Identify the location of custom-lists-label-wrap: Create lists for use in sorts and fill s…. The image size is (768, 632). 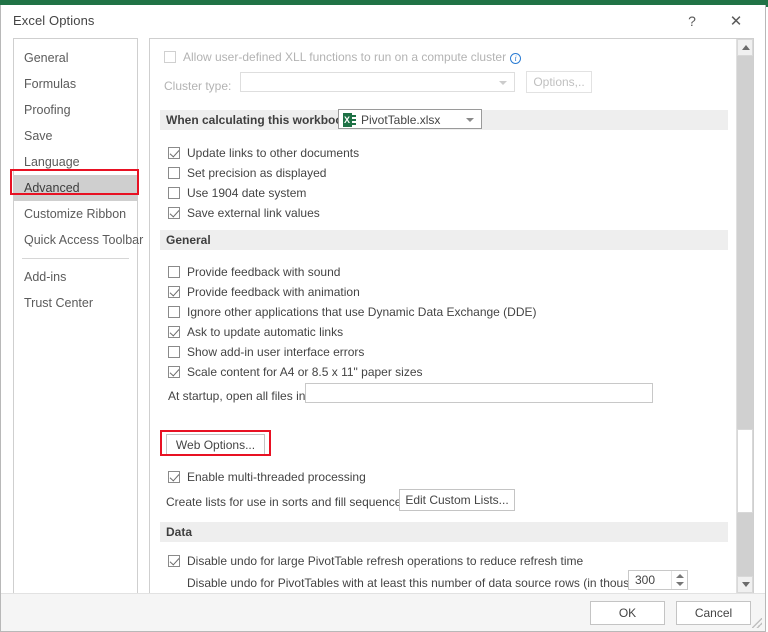
(288, 502).